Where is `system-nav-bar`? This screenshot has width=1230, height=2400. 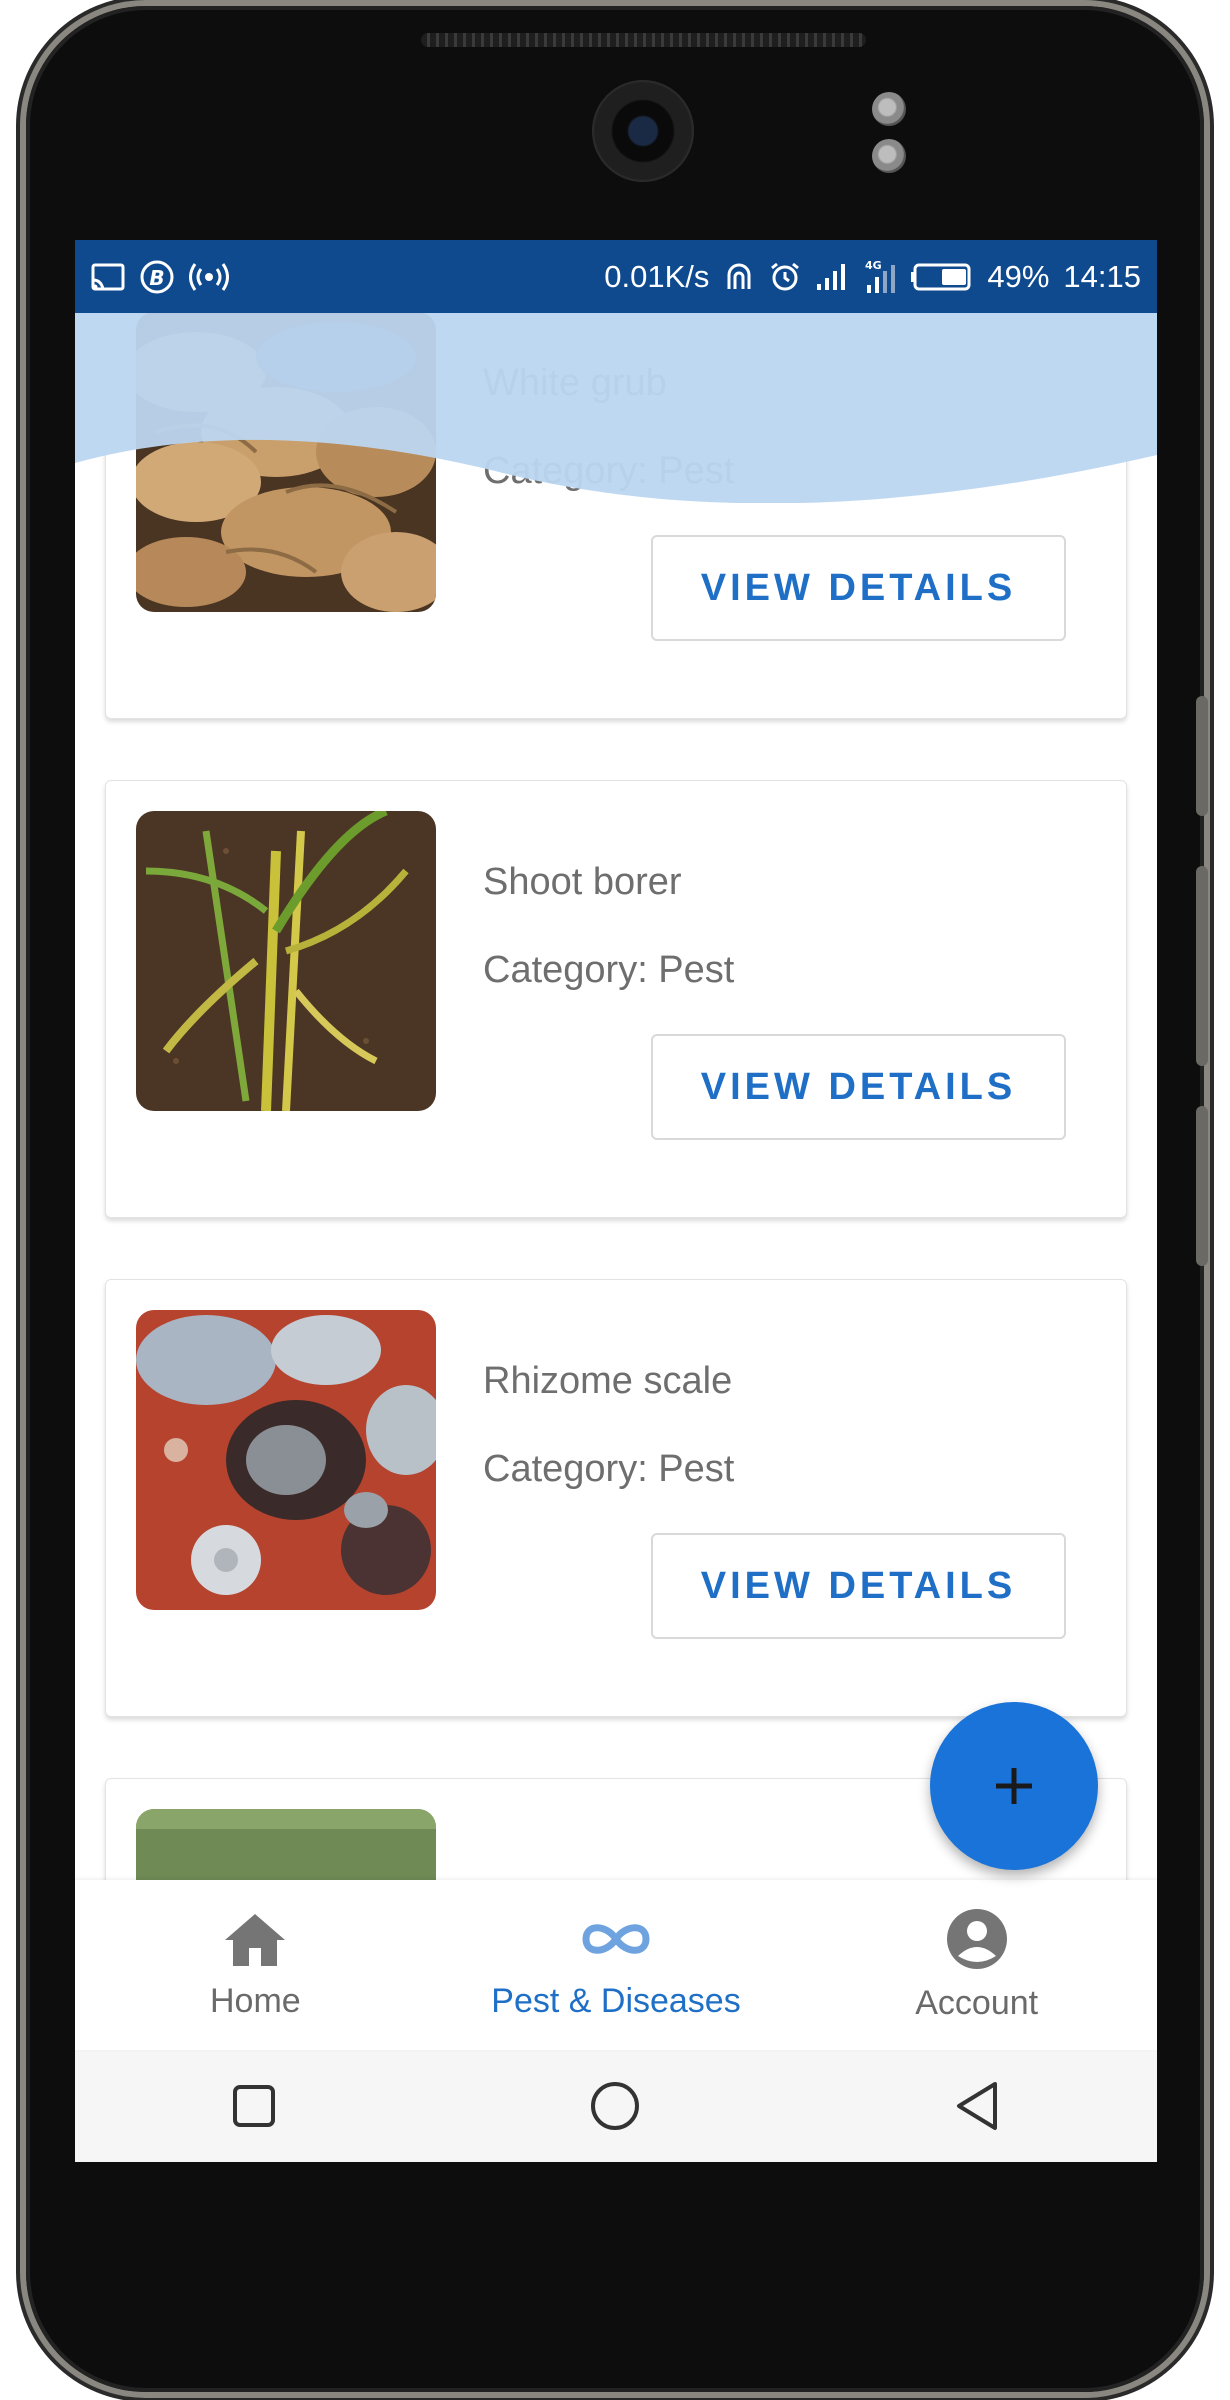 system-nav-bar is located at coordinates (616, 2106).